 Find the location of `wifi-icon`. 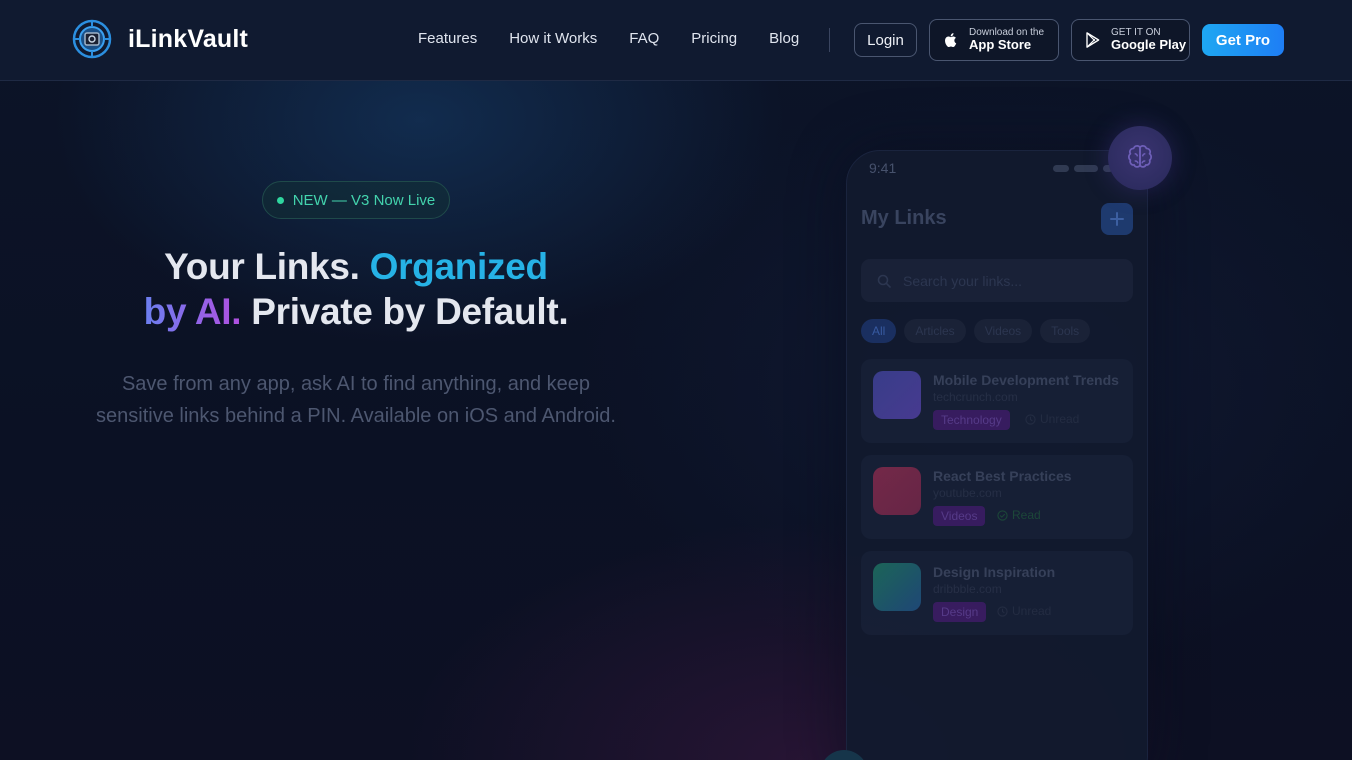

wifi-icon is located at coordinates (1086, 168).